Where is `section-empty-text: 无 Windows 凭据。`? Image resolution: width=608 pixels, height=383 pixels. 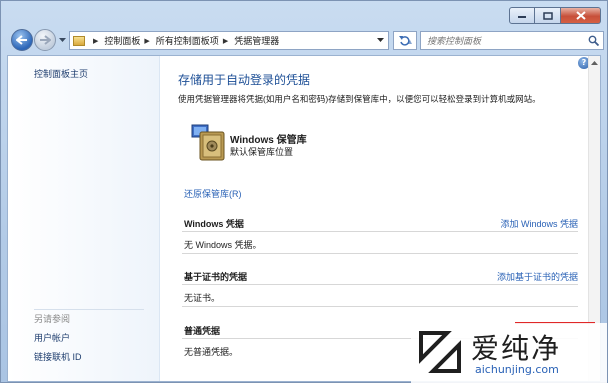 section-empty-text: 无 Windows 凭据。 is located at coordinates (223, 245).